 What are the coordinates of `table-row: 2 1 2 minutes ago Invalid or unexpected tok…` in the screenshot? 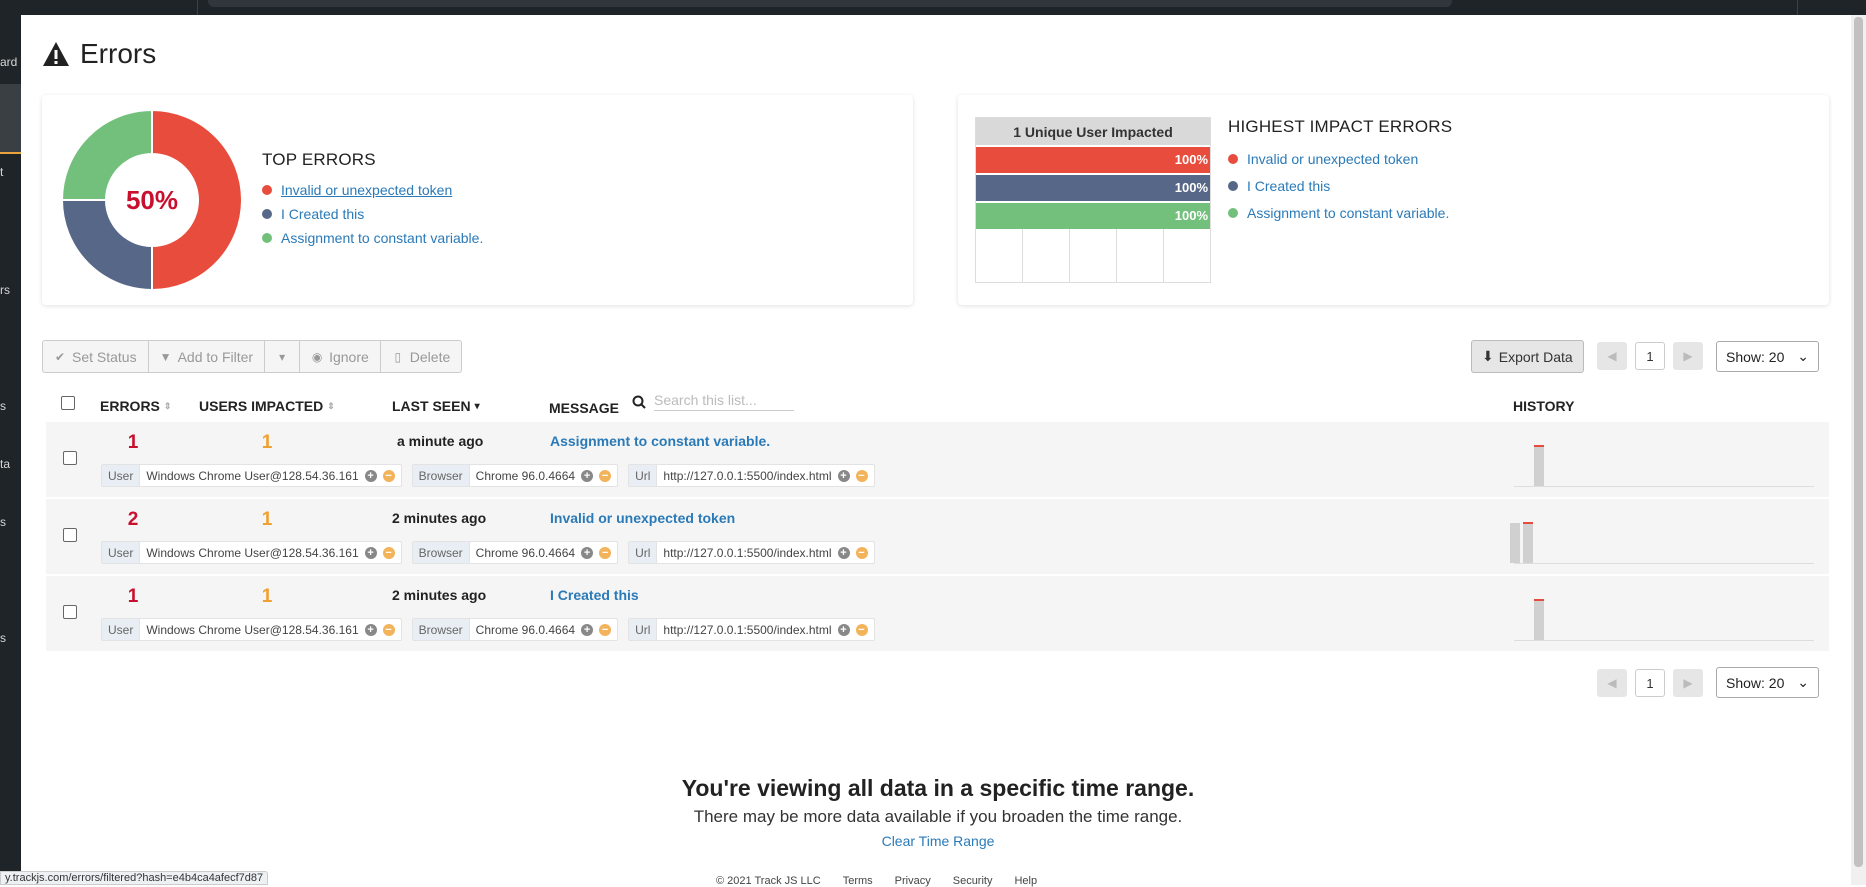 It's located at (937, 536).